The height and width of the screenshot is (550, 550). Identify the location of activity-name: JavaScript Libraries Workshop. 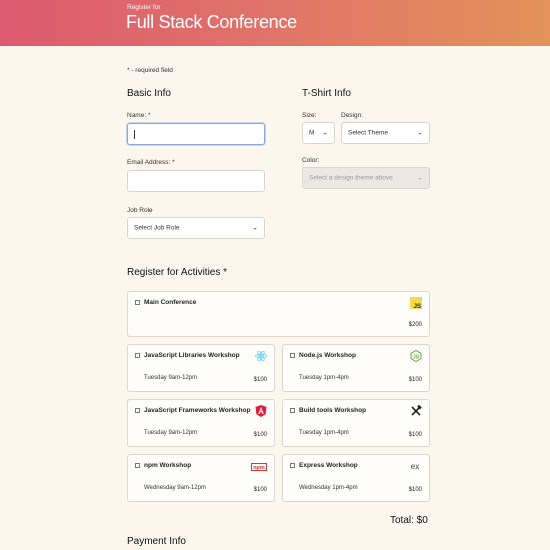
(192, 355).